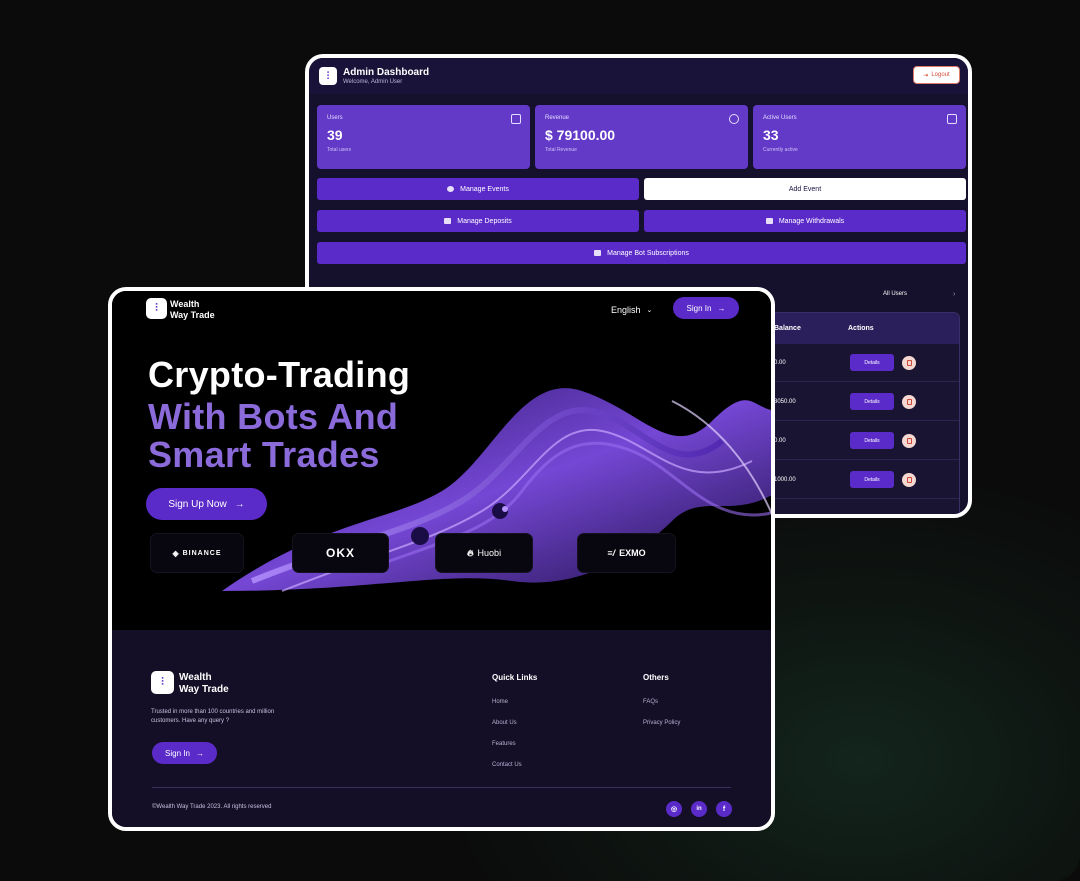 Image resolution: width=1080 pixels, height=881 pixels. What do you see at coordinates (516, 119) in the screenshot?
I see `users-icon` at bounding box center [516, 119].